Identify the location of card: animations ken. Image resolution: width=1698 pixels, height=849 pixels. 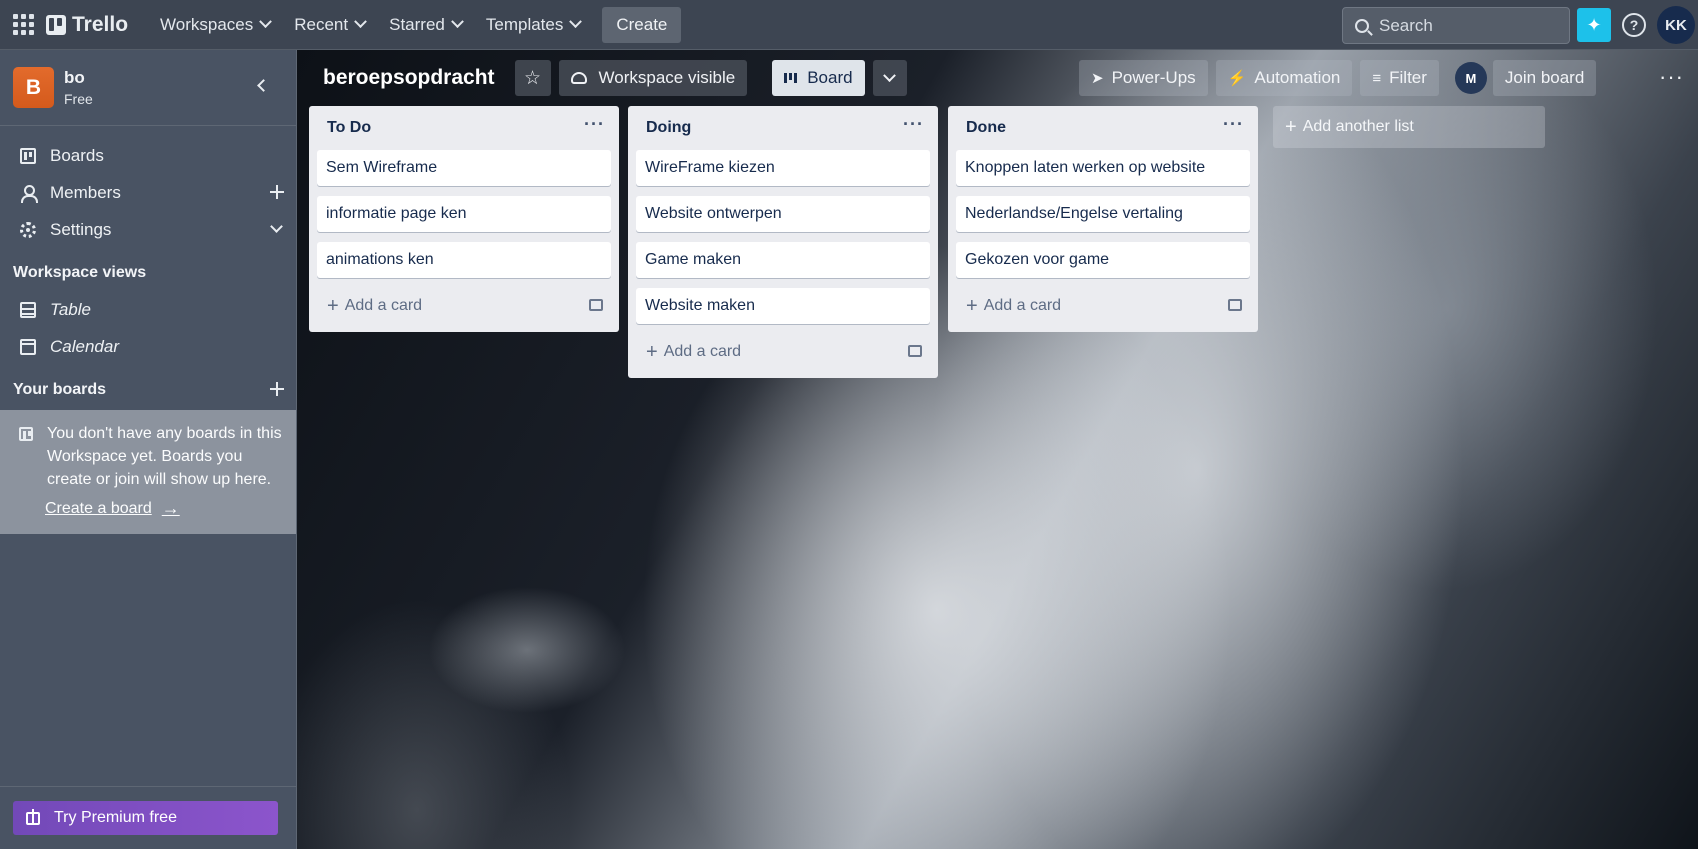
(464, 260).